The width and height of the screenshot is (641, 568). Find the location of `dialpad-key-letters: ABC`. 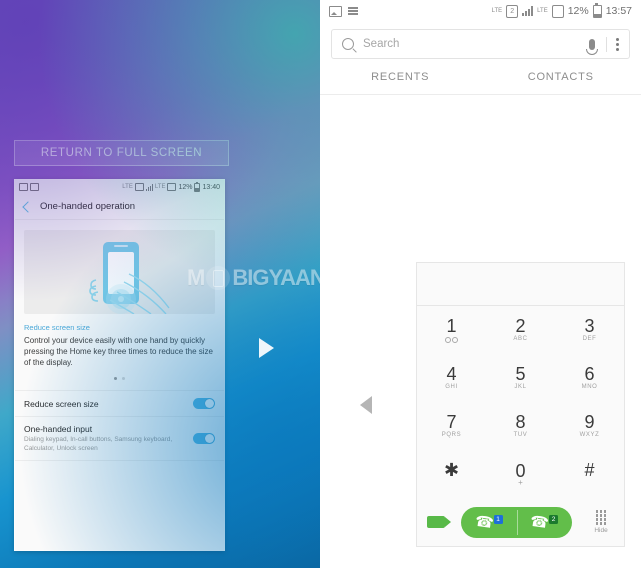

dialpad-key-letters: ABC is located at coordinates (520, 339).